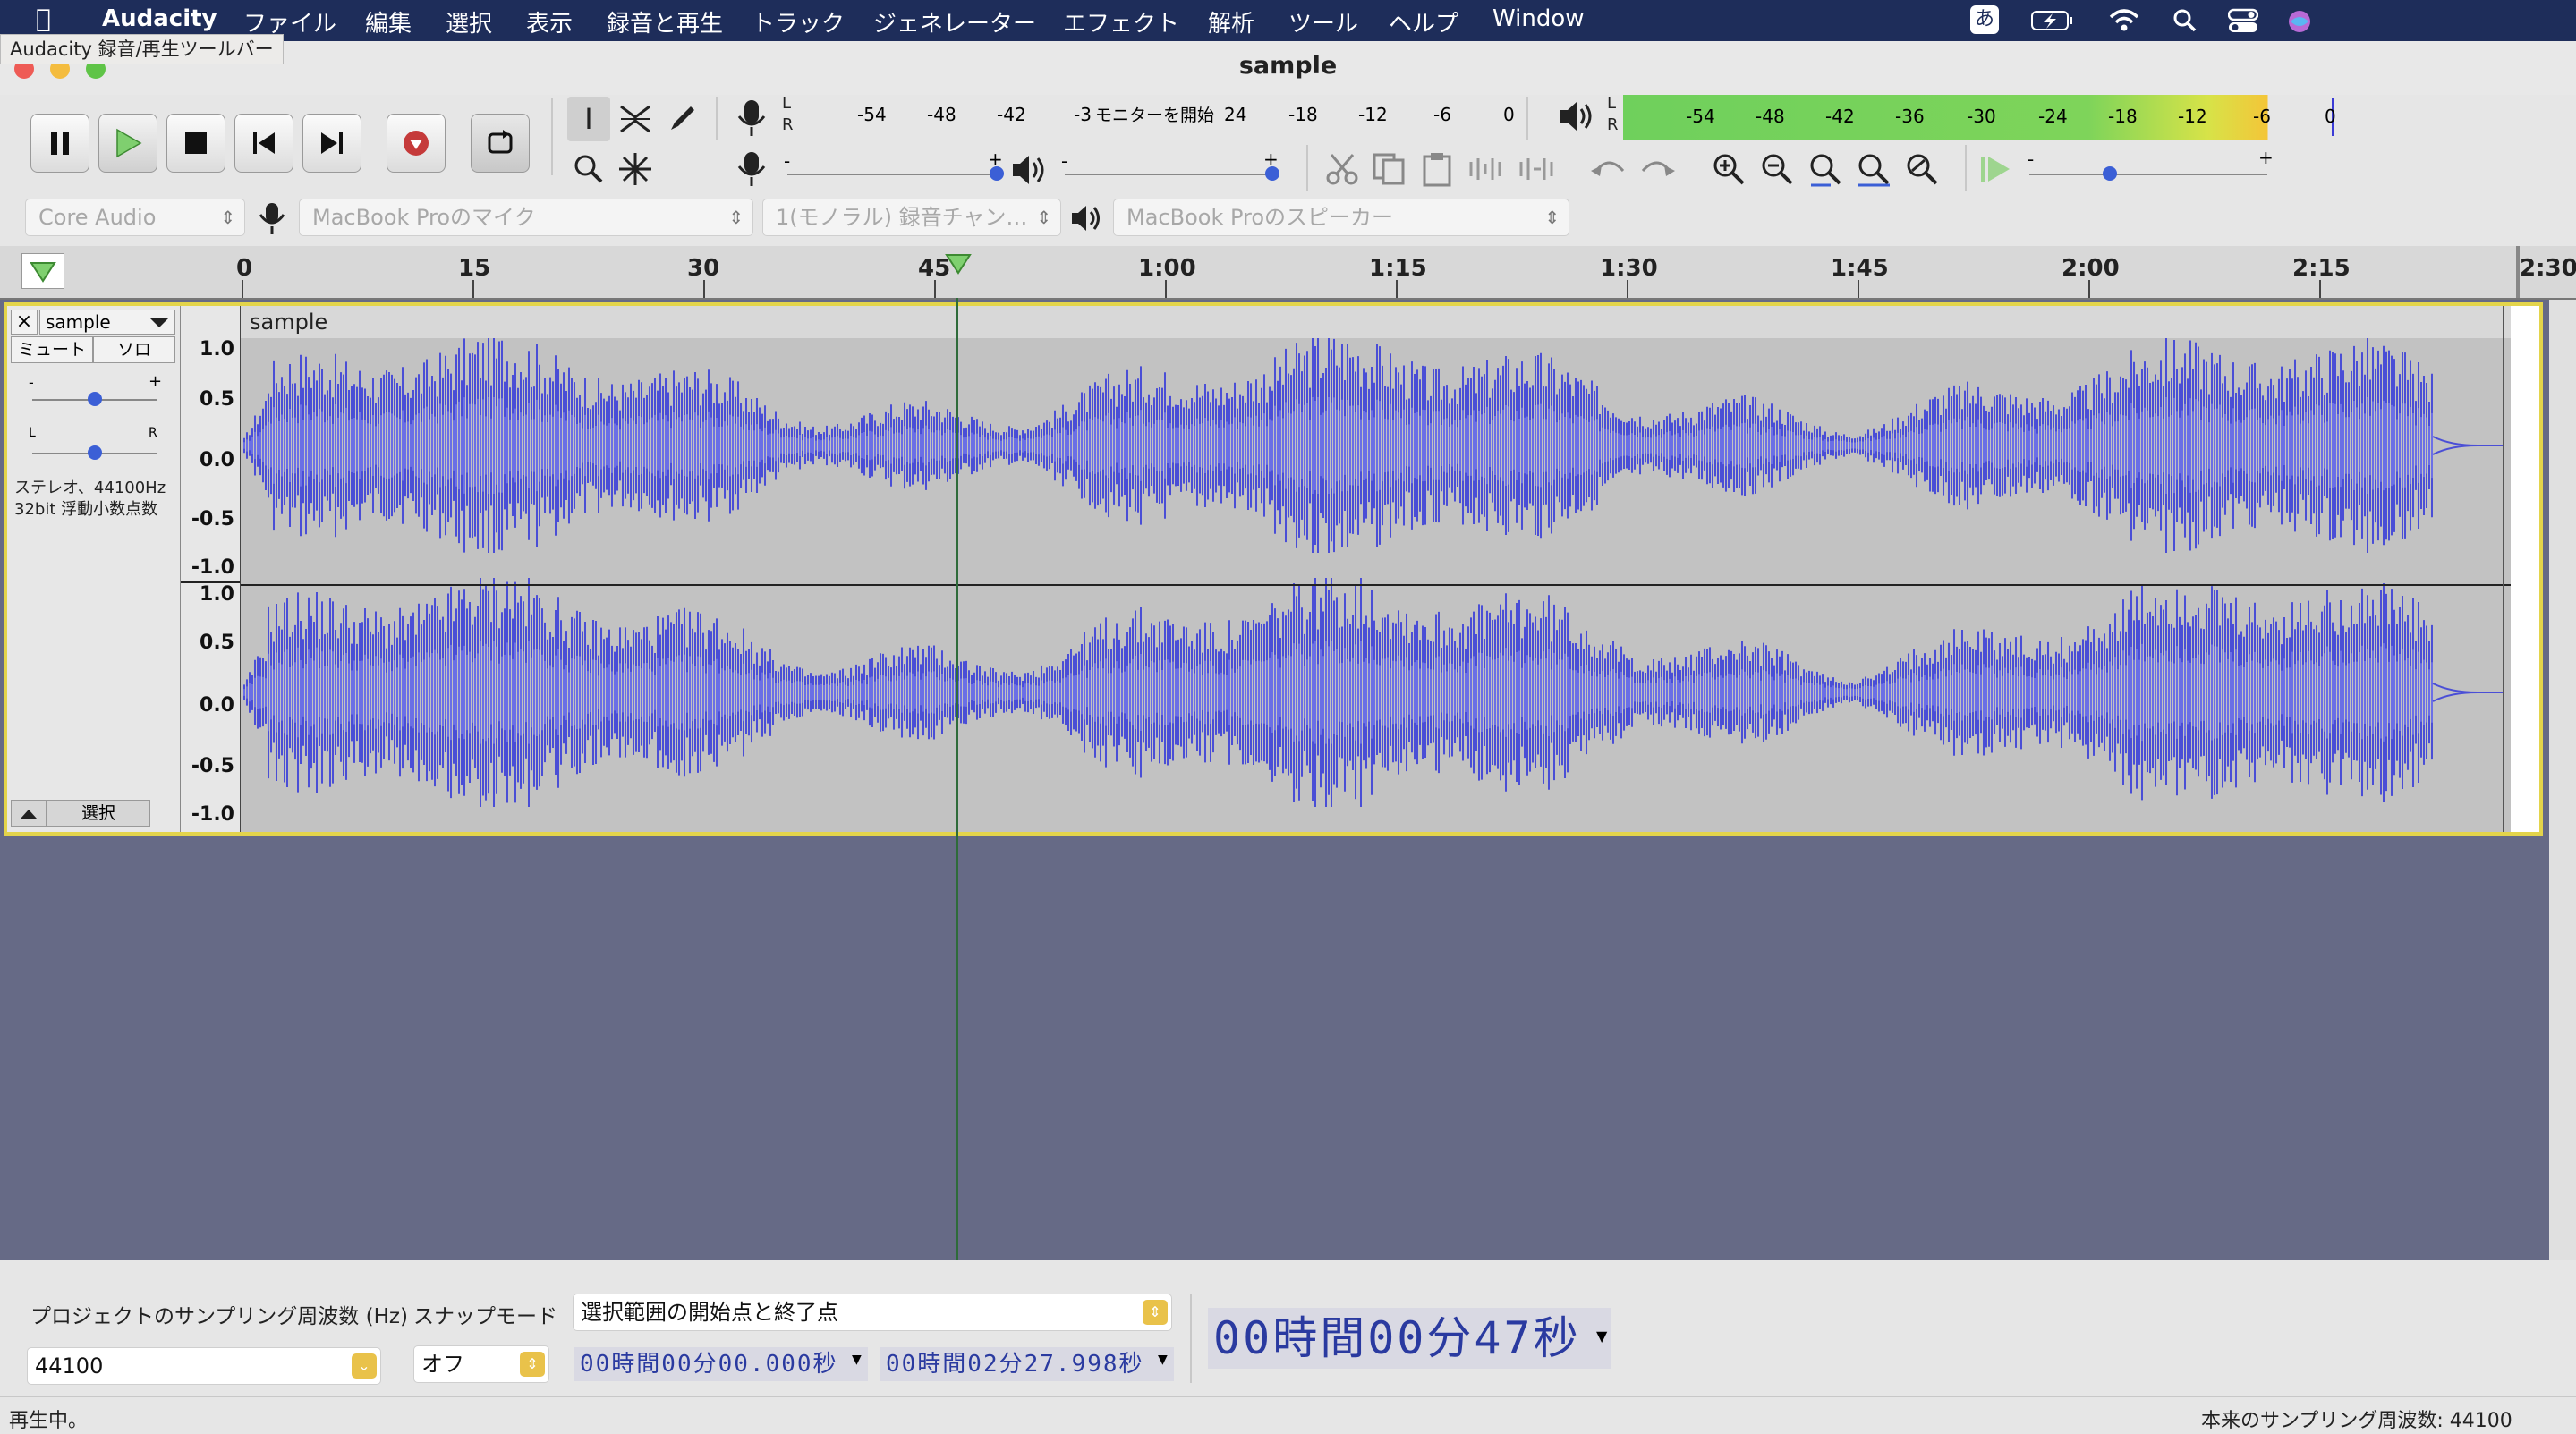 This screenshot has width=2576, height=1434. What do you see at coordinates (469, 21) in the screenshot?
I see `menu-select: 選択` at bounding box center [469, 21].